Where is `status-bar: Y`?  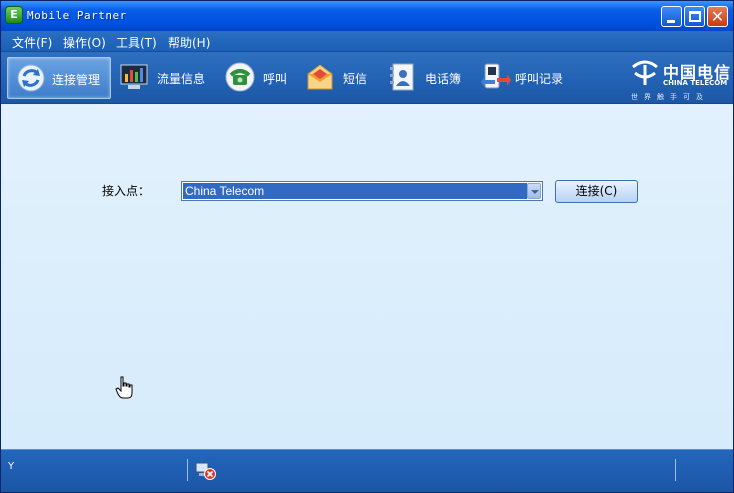
status-bar: Y is located at coordinates (367, 470).